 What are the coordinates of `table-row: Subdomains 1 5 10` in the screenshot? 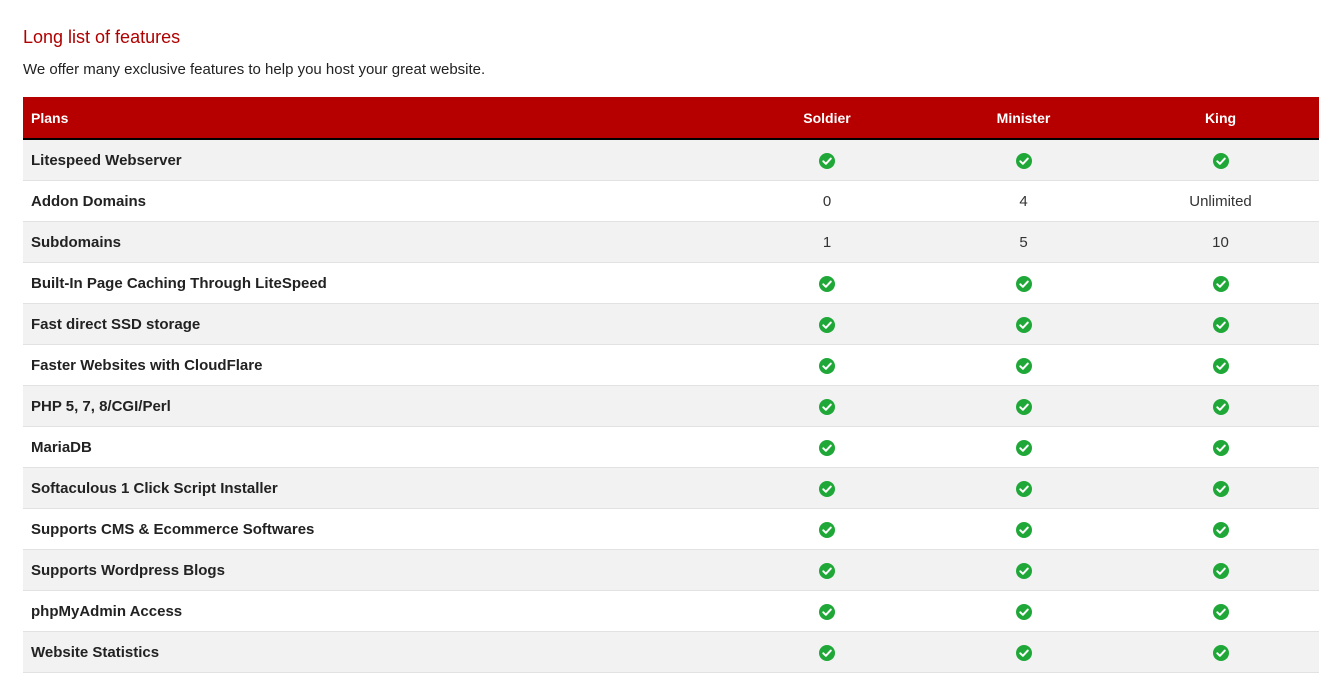 It's located at (671, 242).